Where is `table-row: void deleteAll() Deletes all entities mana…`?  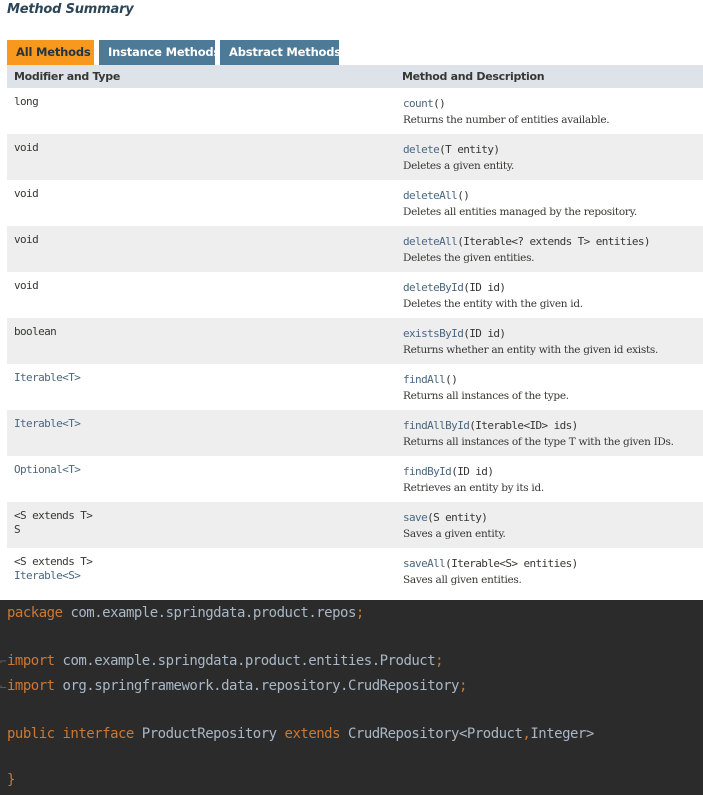
table-row: void deleteAll() Deletes all entities mana… is located at coordinates (355, 203).